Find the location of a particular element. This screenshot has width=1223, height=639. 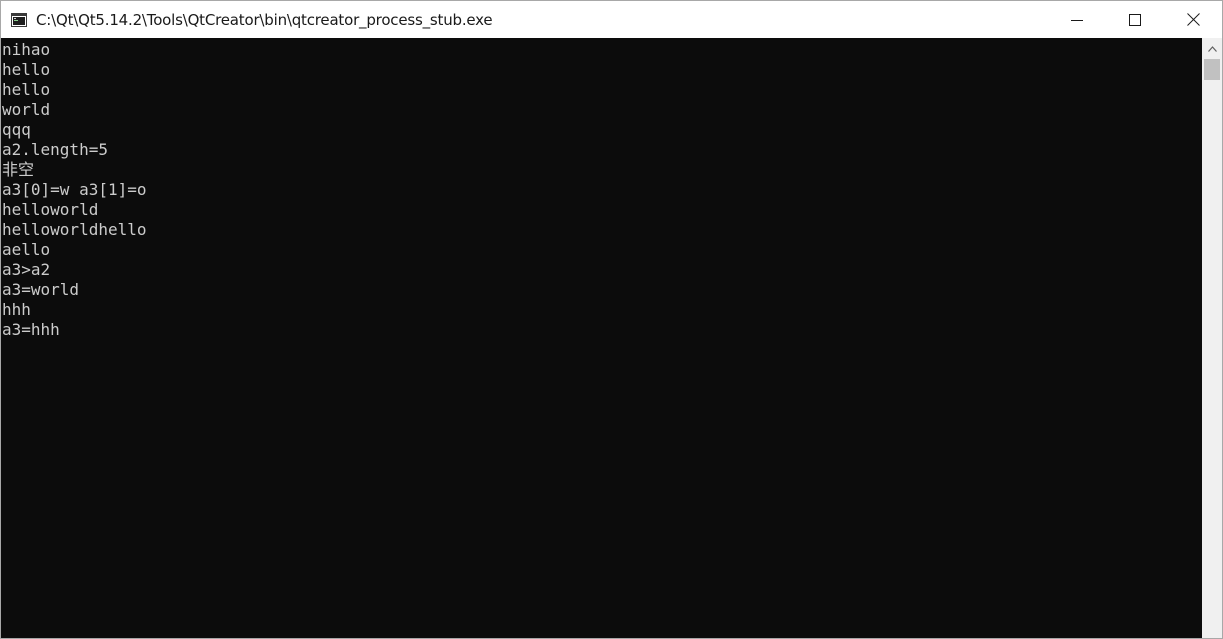

console-line: a2.length=5 is located at coordinates (55, 149).